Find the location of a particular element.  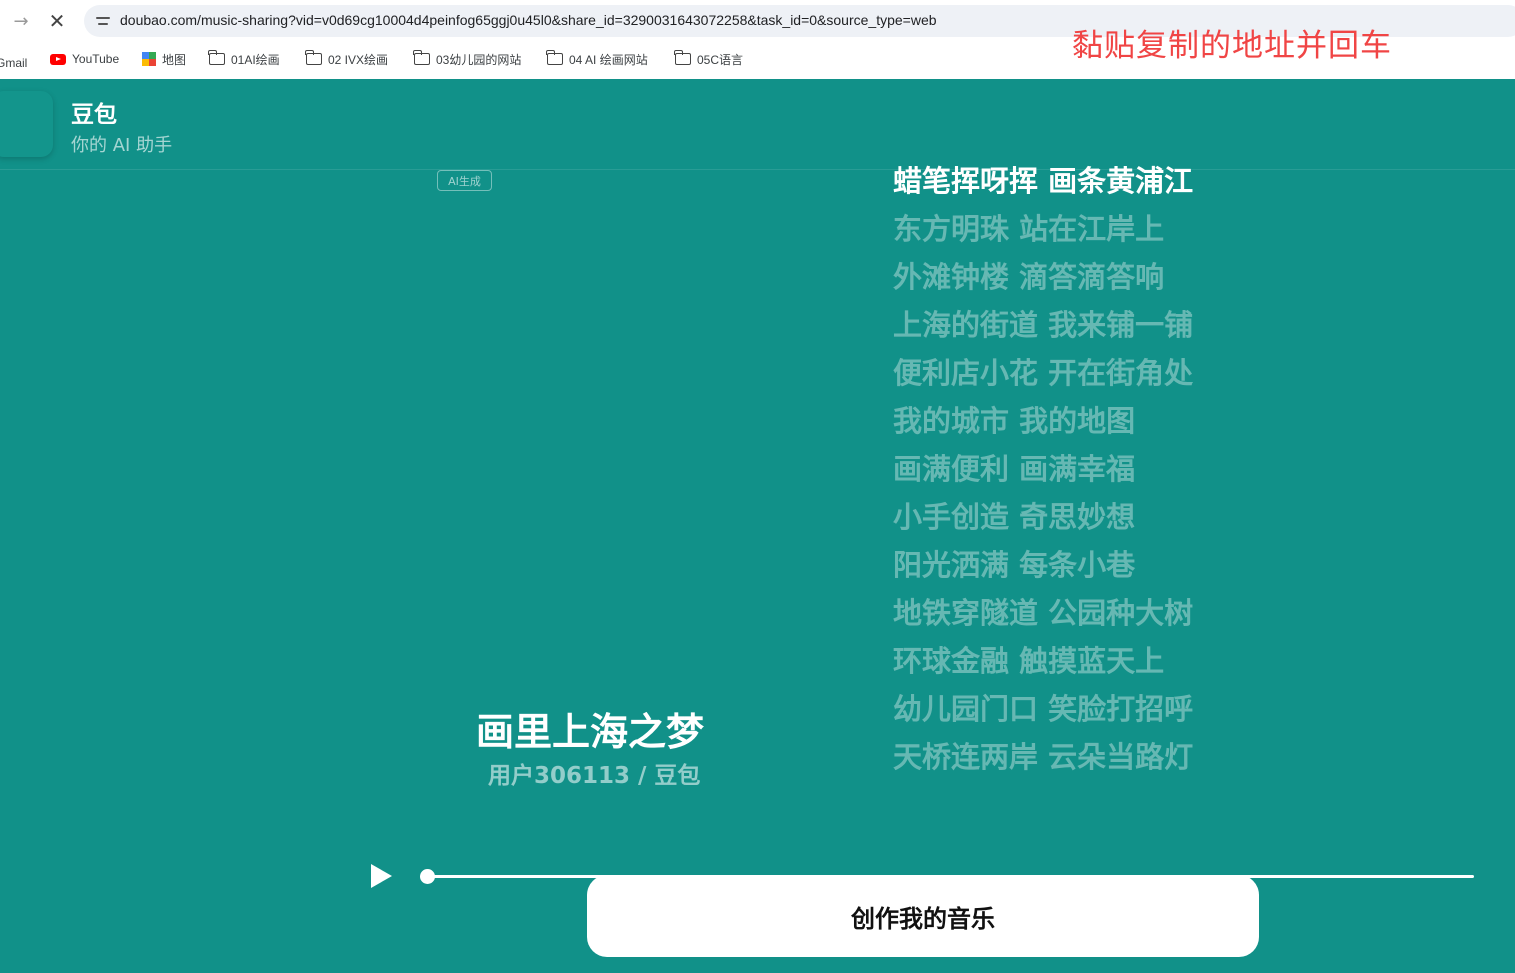

bookmark-label: 04 AI 绘画网站 is located at coordinates (608, 59).